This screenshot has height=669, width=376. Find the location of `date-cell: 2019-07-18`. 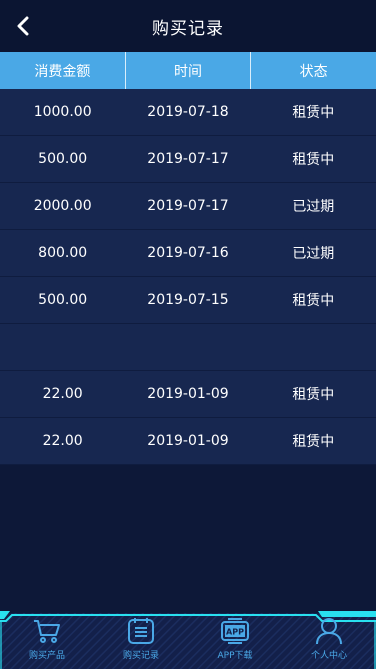

date-cell: 2019-07-18 is located at coordinates (188, 112).